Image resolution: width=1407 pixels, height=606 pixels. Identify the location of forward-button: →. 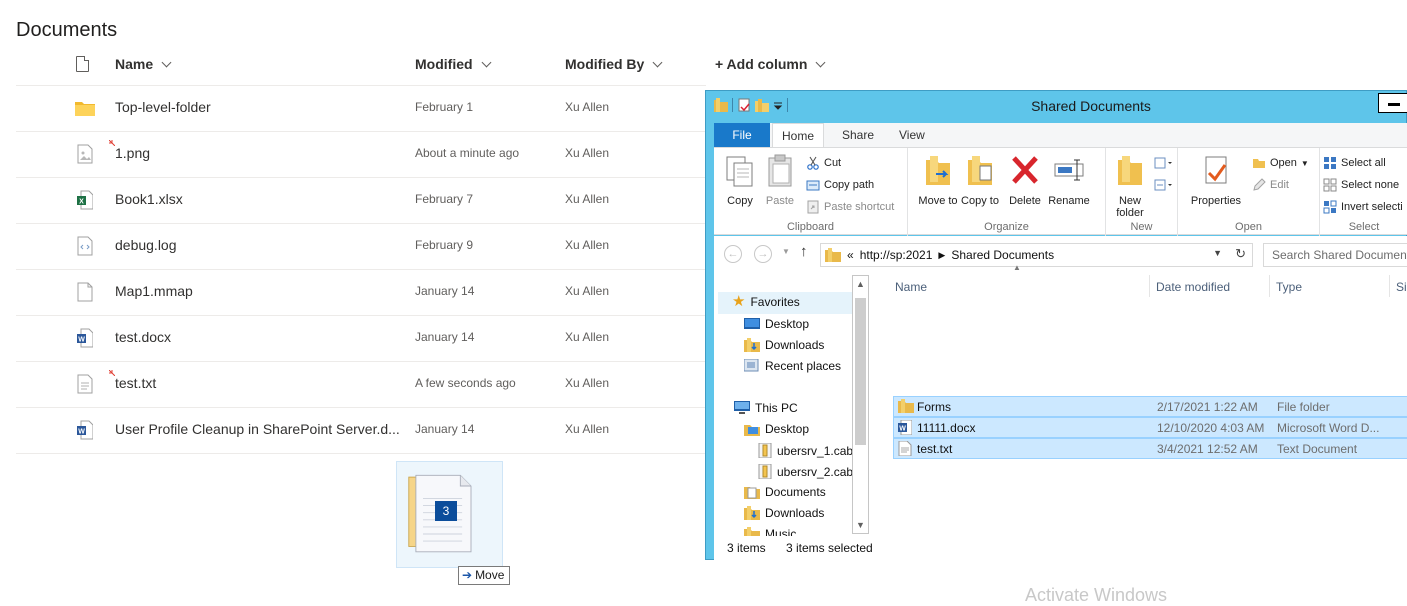
(763, 254).